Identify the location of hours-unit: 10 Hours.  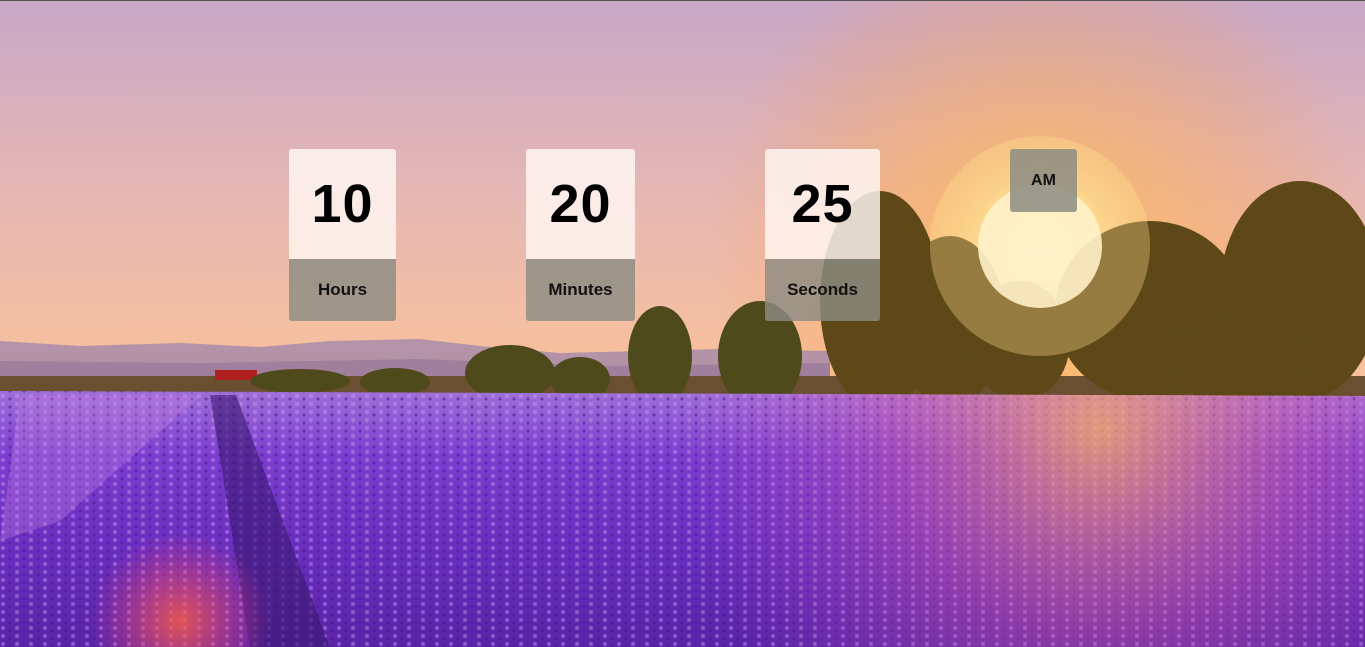
(342, 235).